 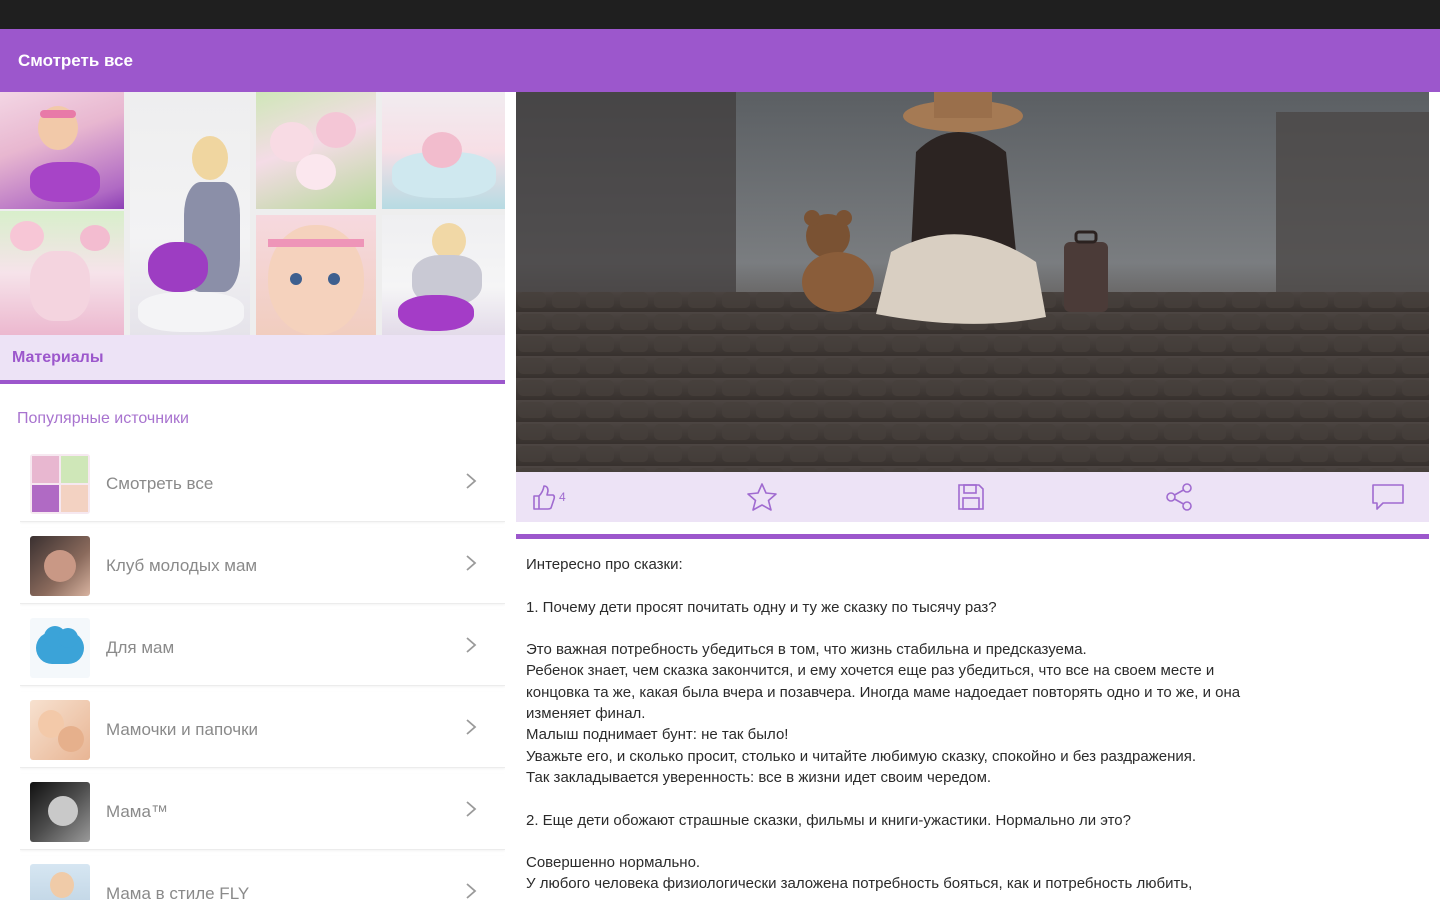 What do you see at coordinates (316, 150) in the screenshot?
I see `collage-photo-peonies` at bounding box center [316, 150].